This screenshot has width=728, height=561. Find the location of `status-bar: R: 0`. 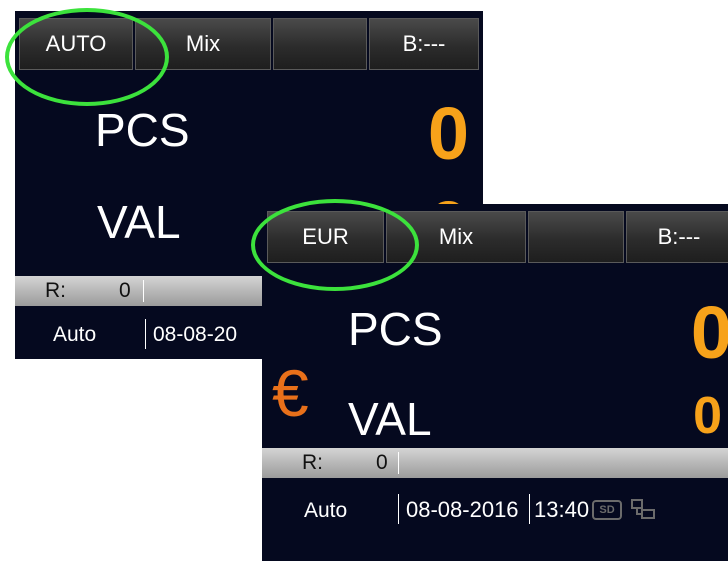

status-bar: R: 0 is located at coordinates (495, 463).